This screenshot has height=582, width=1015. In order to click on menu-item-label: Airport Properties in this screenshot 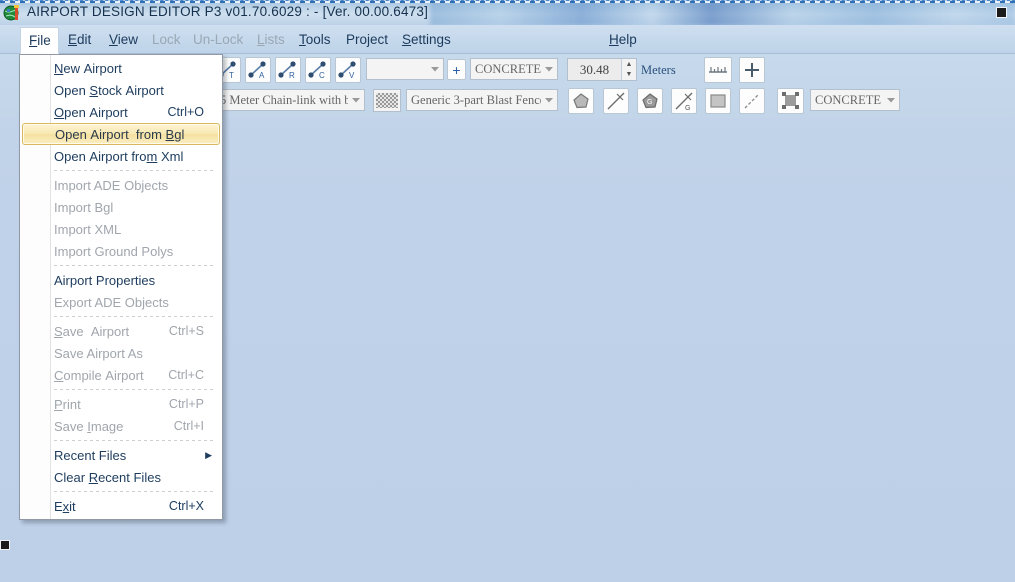, I will do `click(105, 280)`.